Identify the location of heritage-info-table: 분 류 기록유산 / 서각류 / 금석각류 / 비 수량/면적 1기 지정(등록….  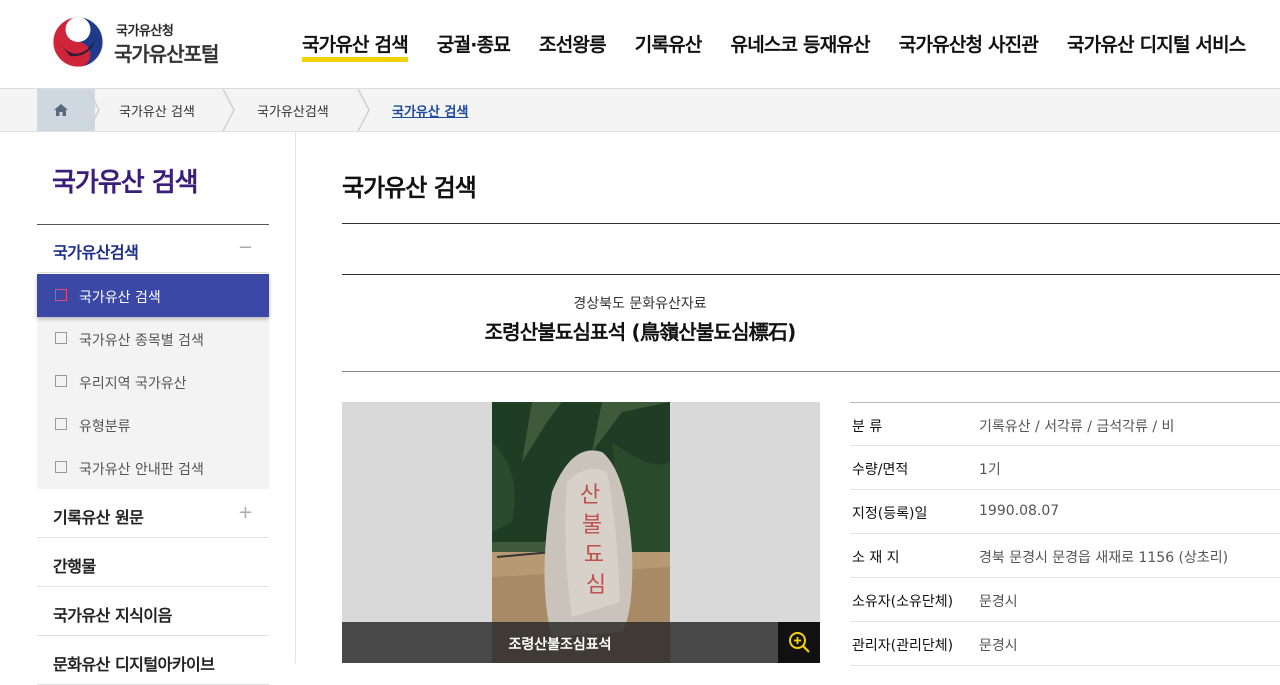
(1065, 534).